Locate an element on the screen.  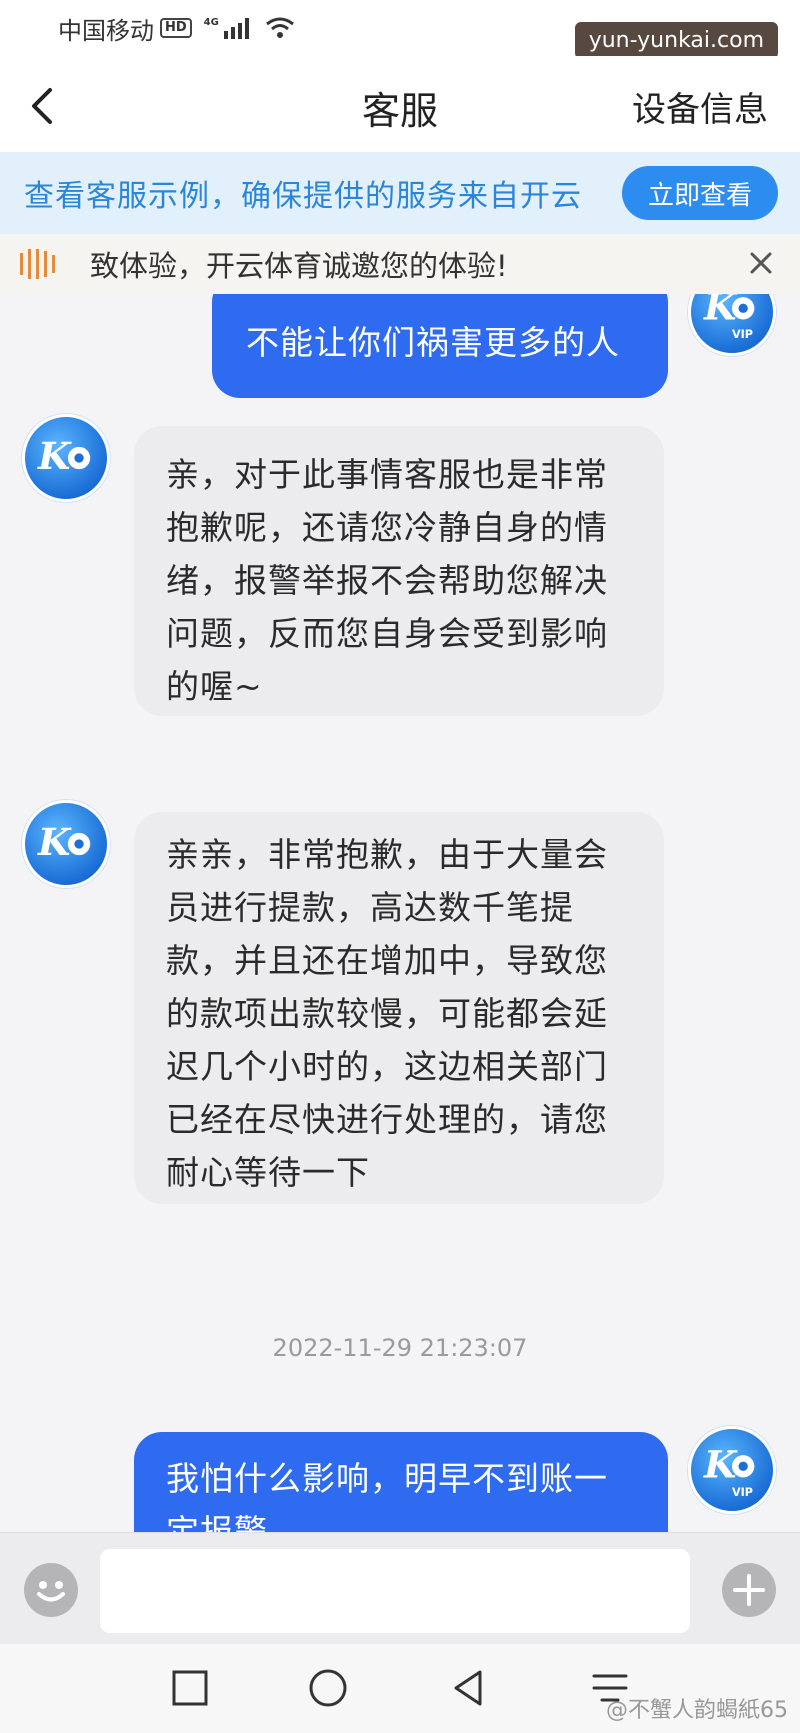
marquee-text: 致体验，开云体育诚邀您的体验! is located at coordinates (299, 266).